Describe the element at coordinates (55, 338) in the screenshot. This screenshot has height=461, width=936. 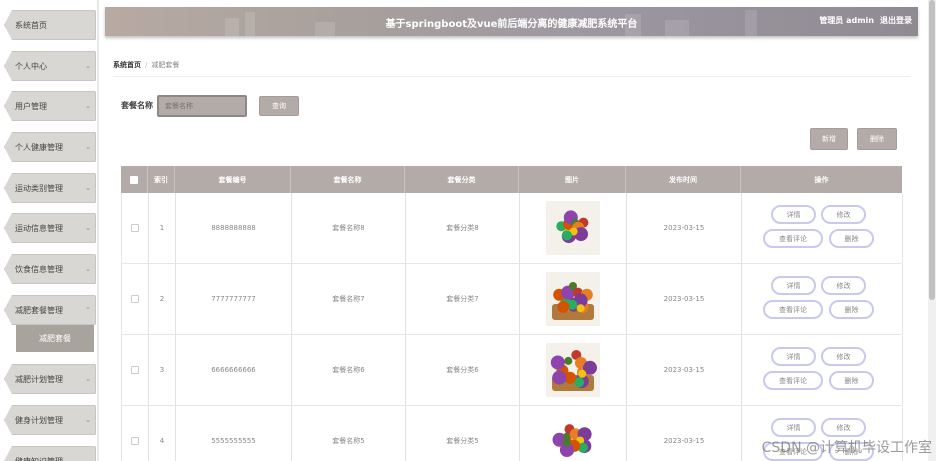
I see `sidebar-subitem-active: 减肥套餐` at that location.